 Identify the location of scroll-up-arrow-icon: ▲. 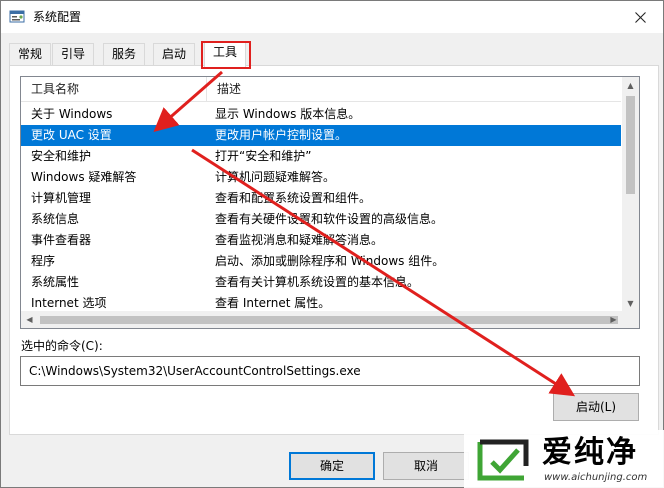
(630, 85).